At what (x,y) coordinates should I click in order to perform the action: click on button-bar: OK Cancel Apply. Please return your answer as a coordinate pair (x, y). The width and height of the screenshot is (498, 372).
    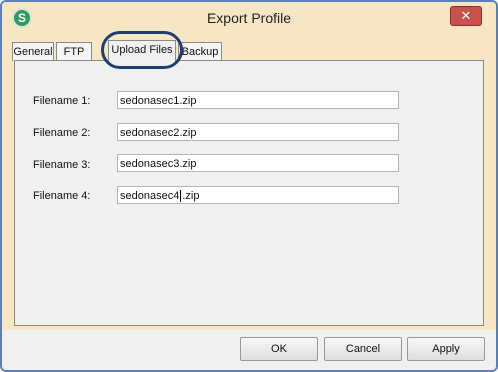
    Looking at the image, I should click on (249, 350).